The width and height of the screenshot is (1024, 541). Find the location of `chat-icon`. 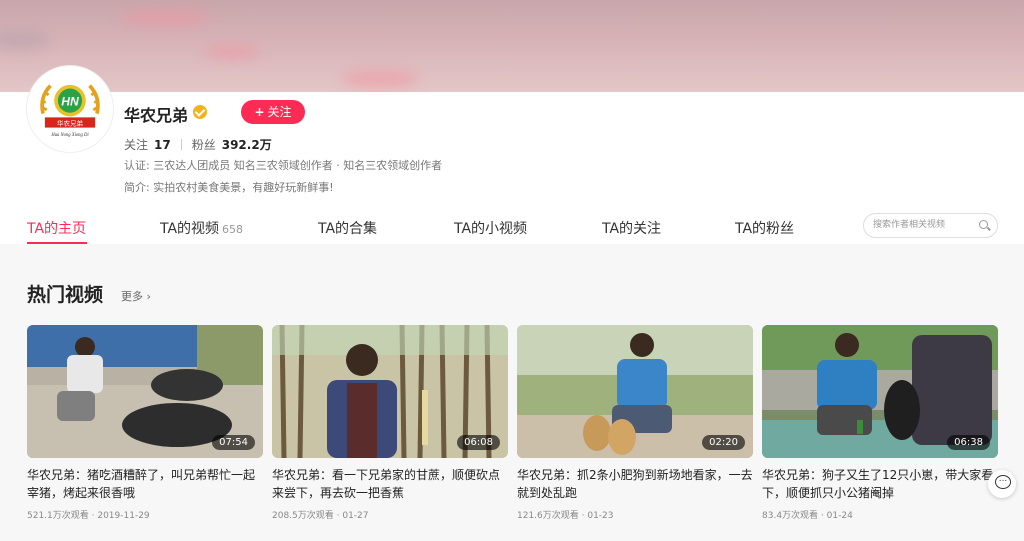

chat-icon is located at coordinates (1002, 484).